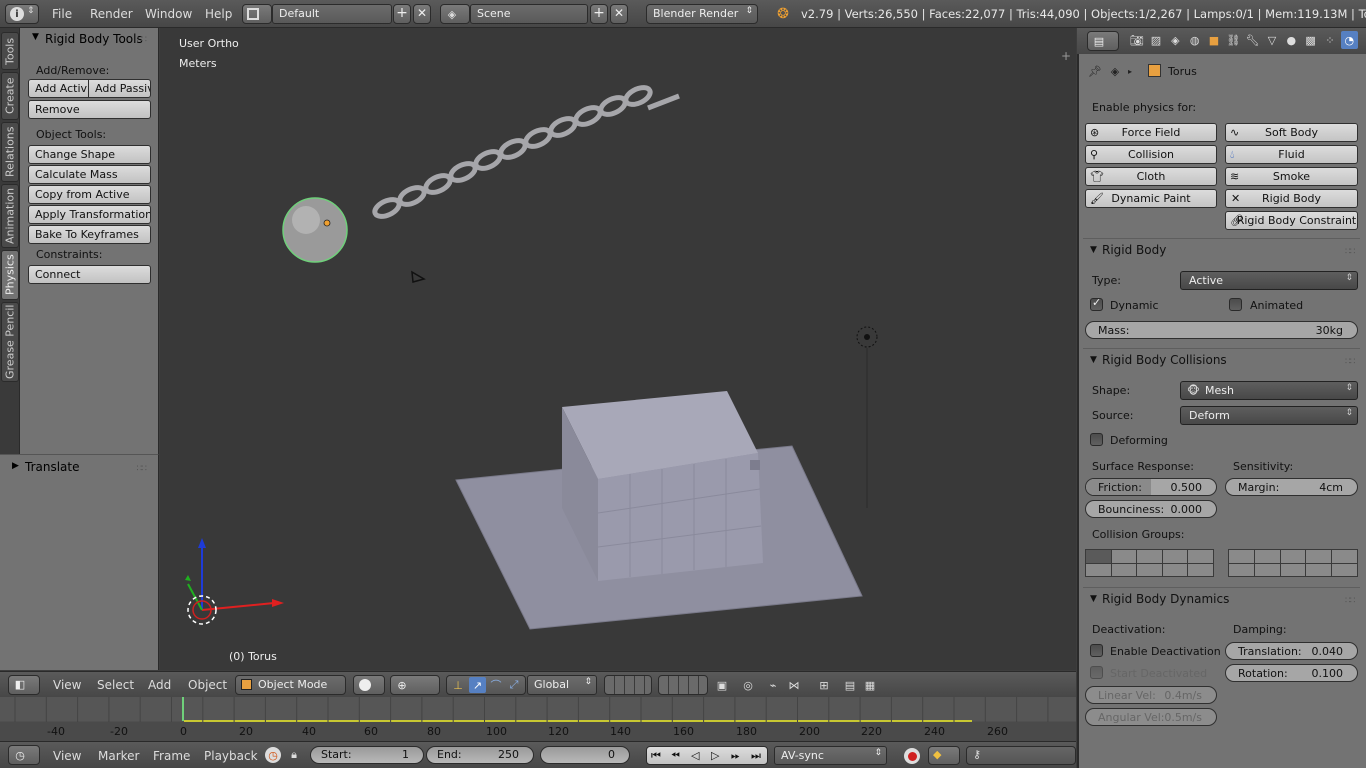 The width and height of the screenshot is (1366, 768). I want to click on menu-help: Help, so click(218, 14).